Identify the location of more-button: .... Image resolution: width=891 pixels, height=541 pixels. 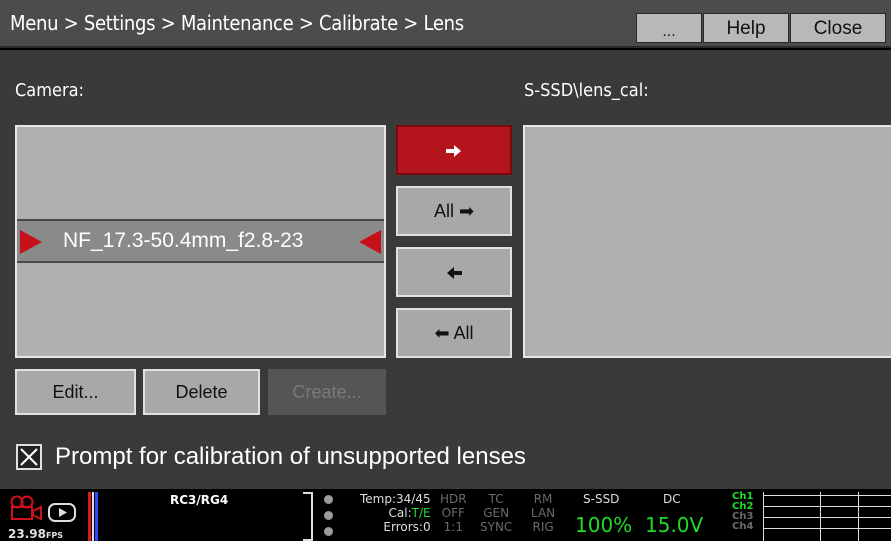
(669, 28).